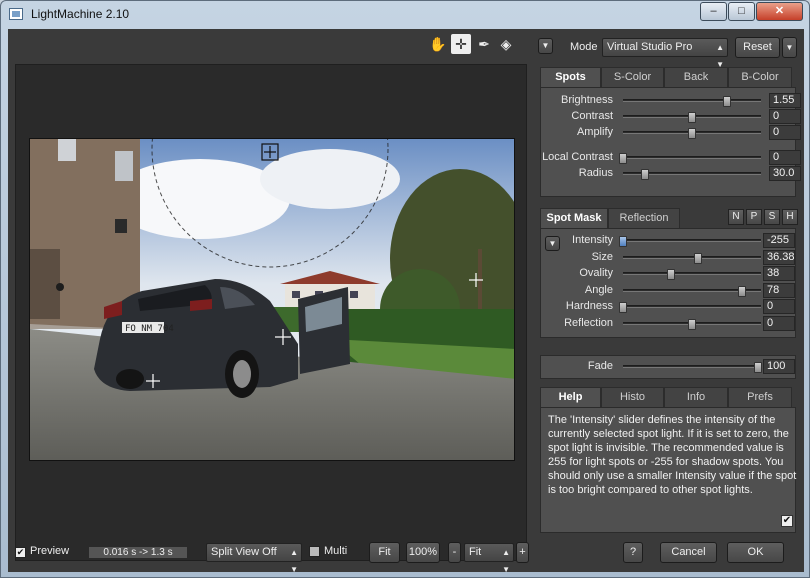 The width and height of the screenshot is (810, 578). I want to click on spot-row: Local Contrast 0, so click(671, 158).